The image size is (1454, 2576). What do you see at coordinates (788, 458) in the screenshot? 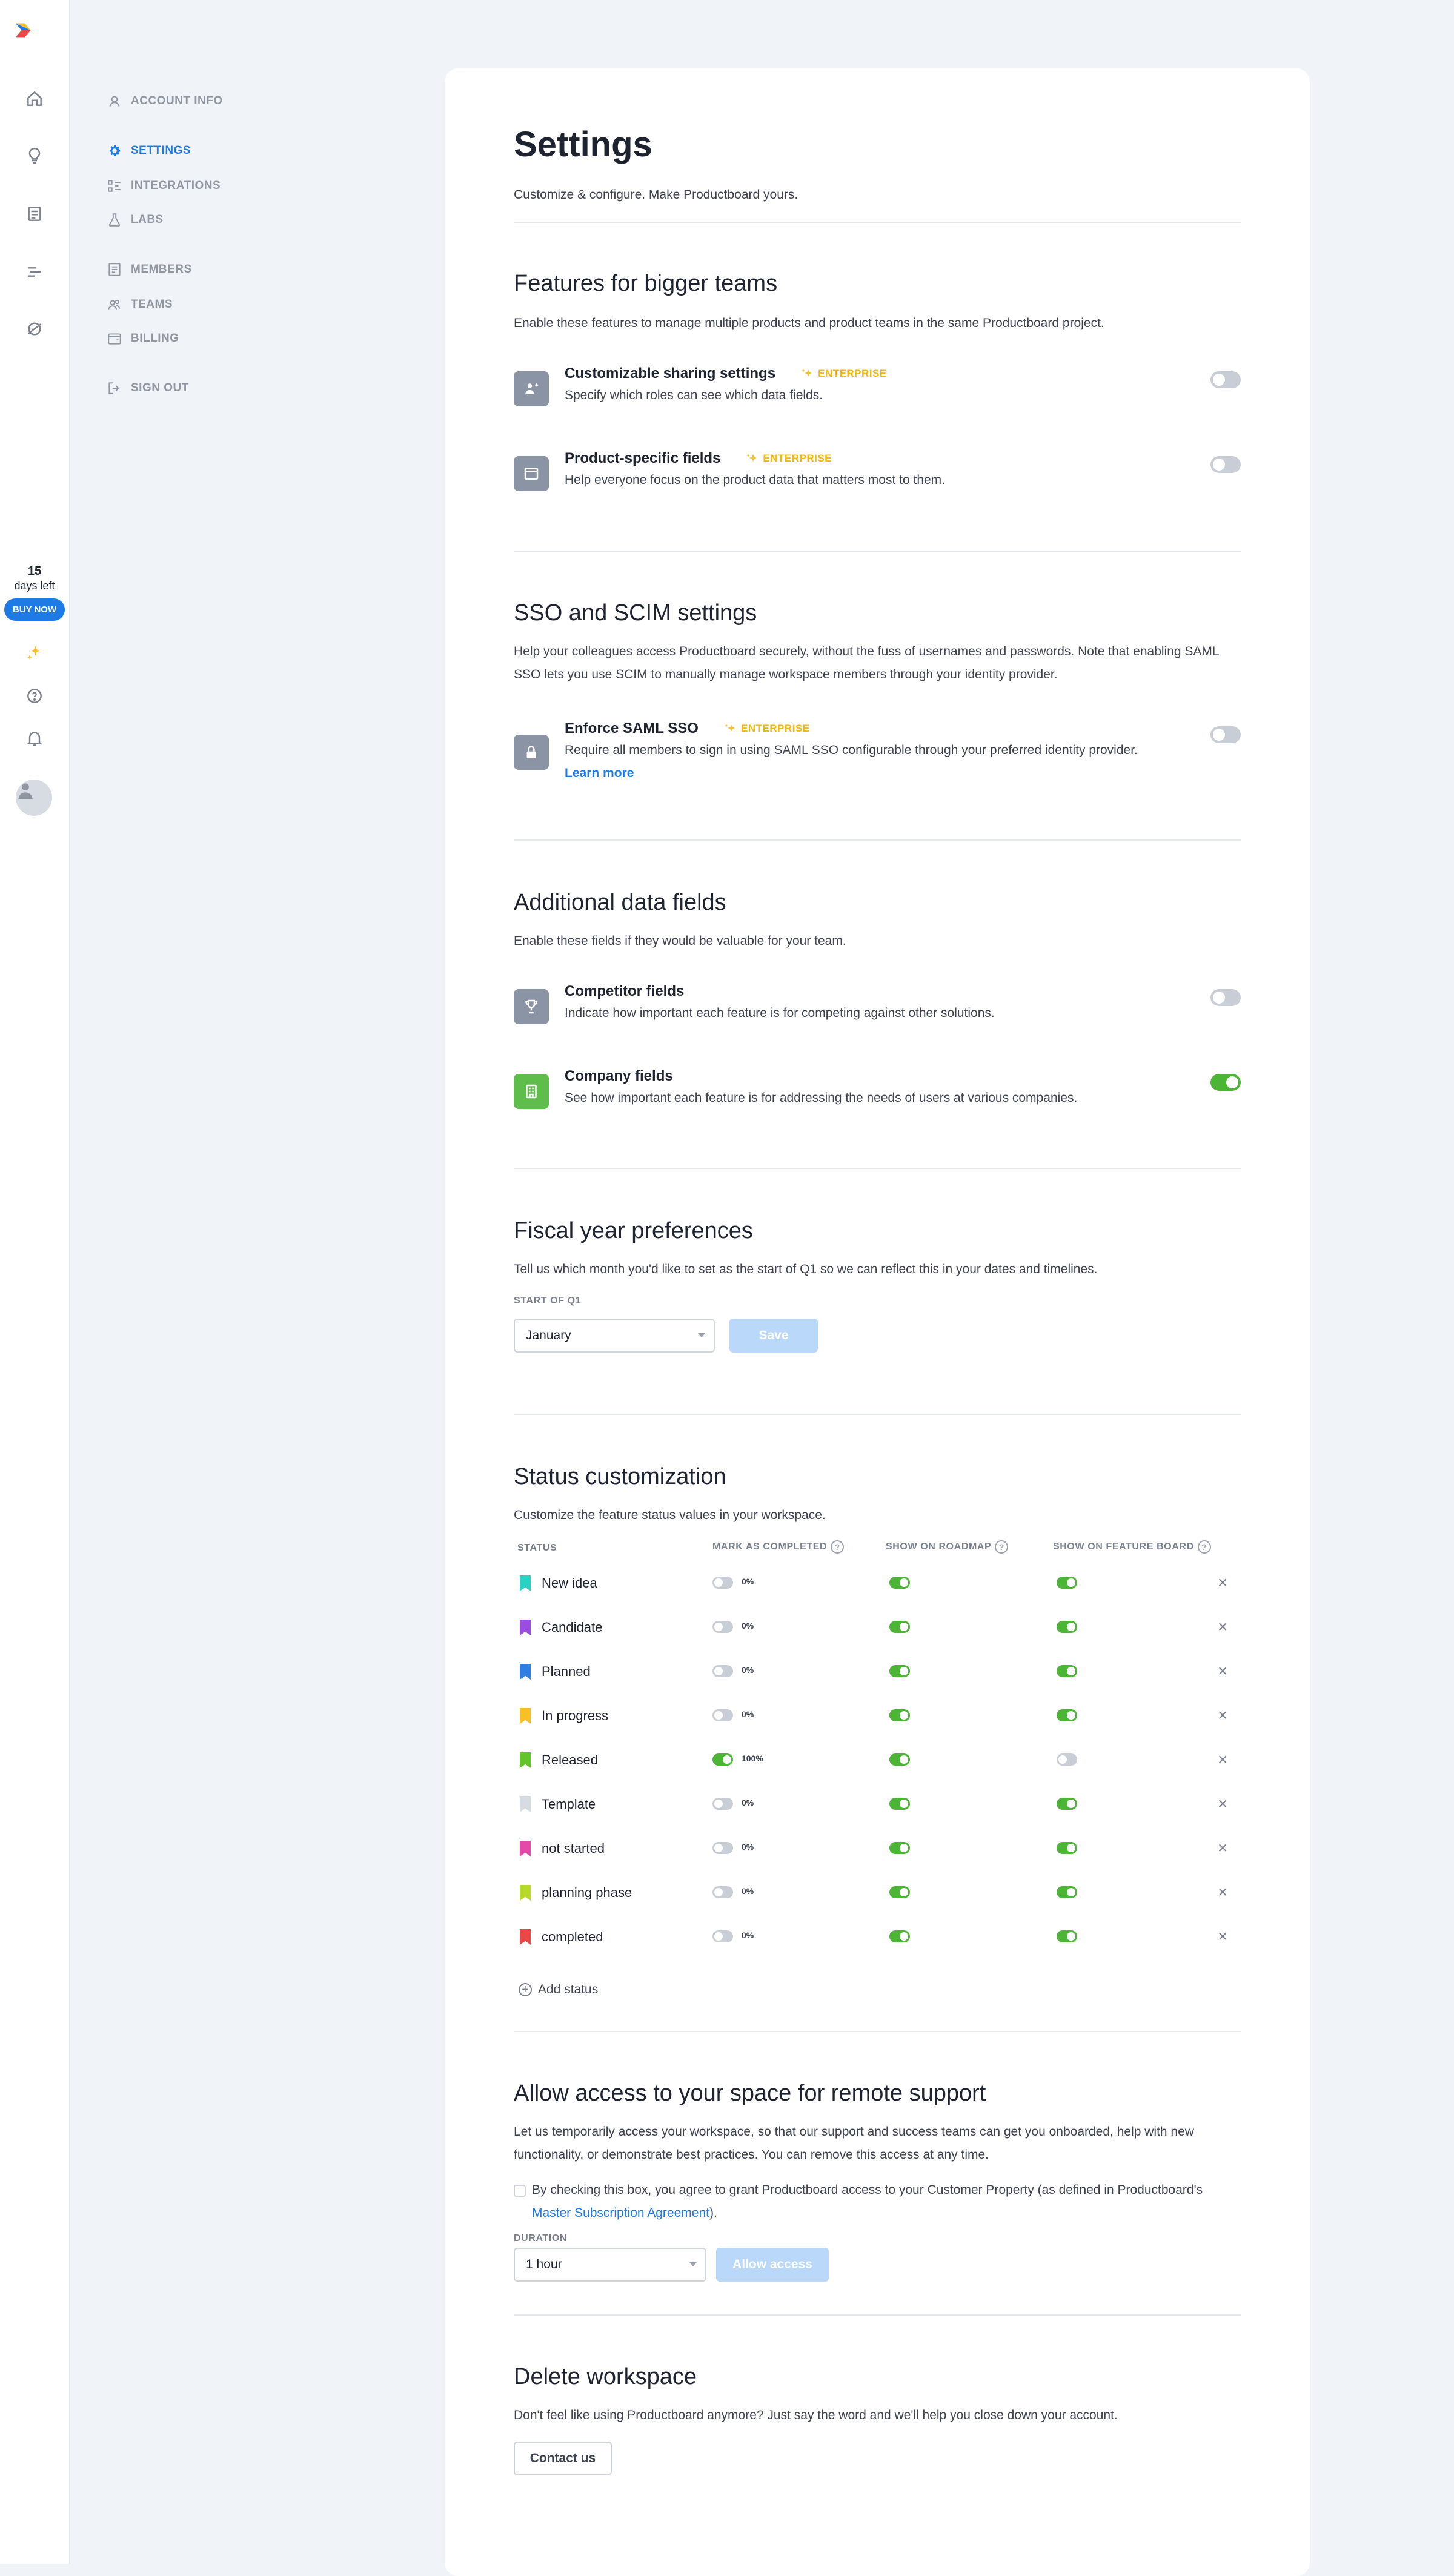
I see `enterprise-badge: ENTERPRISE` at bounding box center [788, 458].